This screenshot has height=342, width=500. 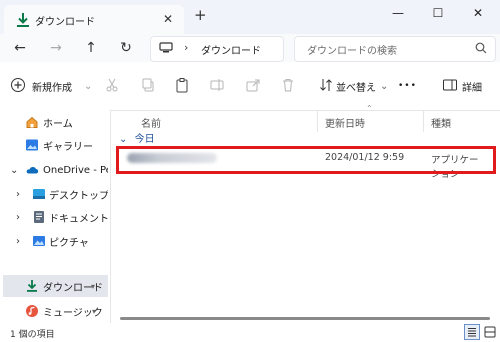 What do you see at coordinates (14, 170) in the screenshot?
I see `collapse-chevron-icon: ⌄` at bounding box center [14, 170].